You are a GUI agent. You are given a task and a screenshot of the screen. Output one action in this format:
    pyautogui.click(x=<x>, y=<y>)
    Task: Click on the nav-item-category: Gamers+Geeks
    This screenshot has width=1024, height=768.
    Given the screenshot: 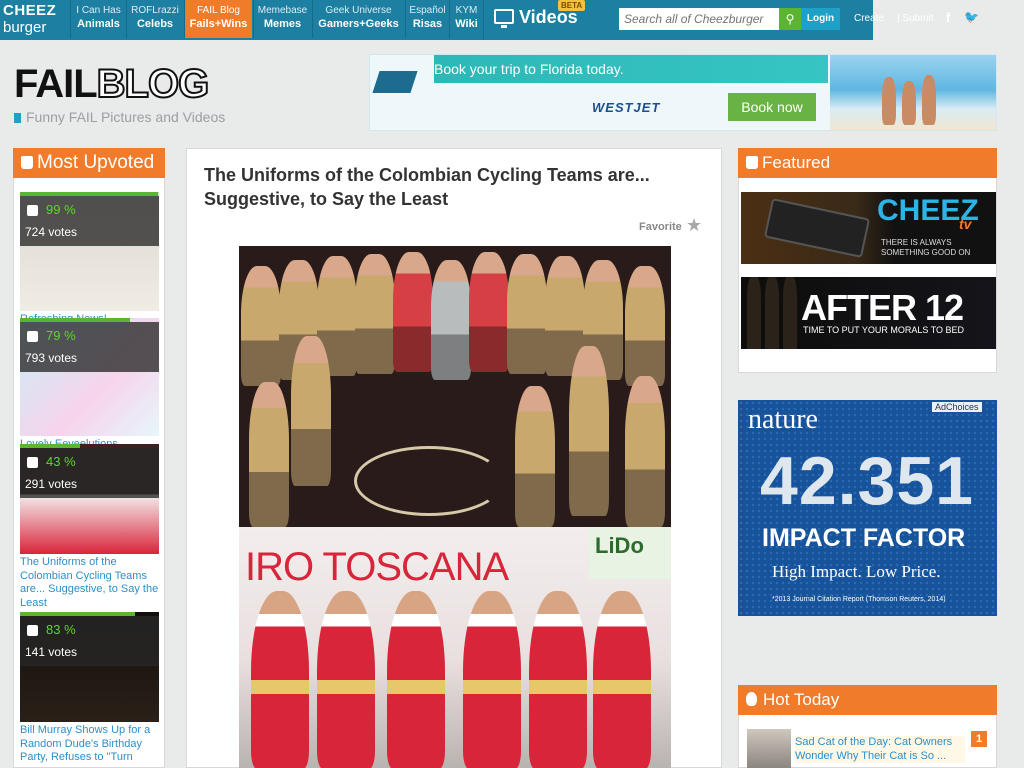 What is the action you would take?
    pyautogui.click(x=358, y=24)
    